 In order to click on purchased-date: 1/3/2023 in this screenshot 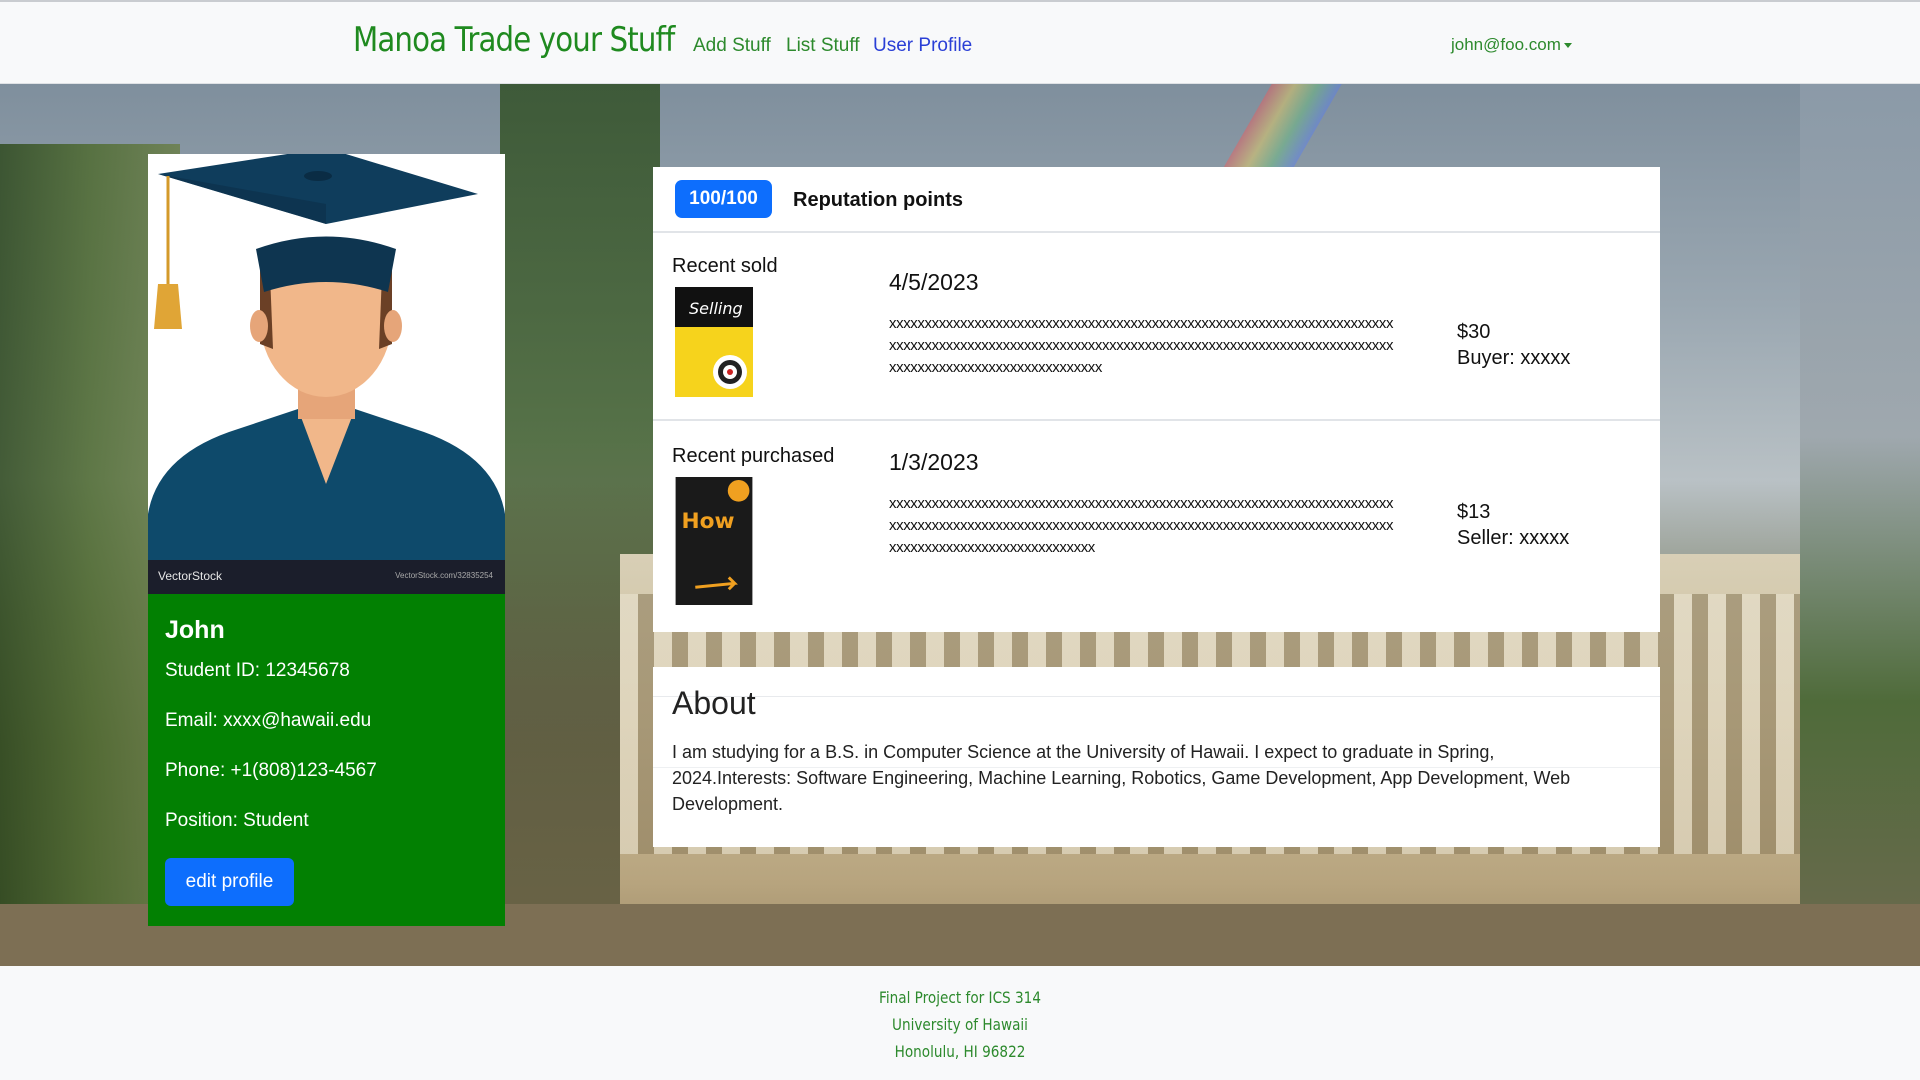, I will do `click(934, 462)`.